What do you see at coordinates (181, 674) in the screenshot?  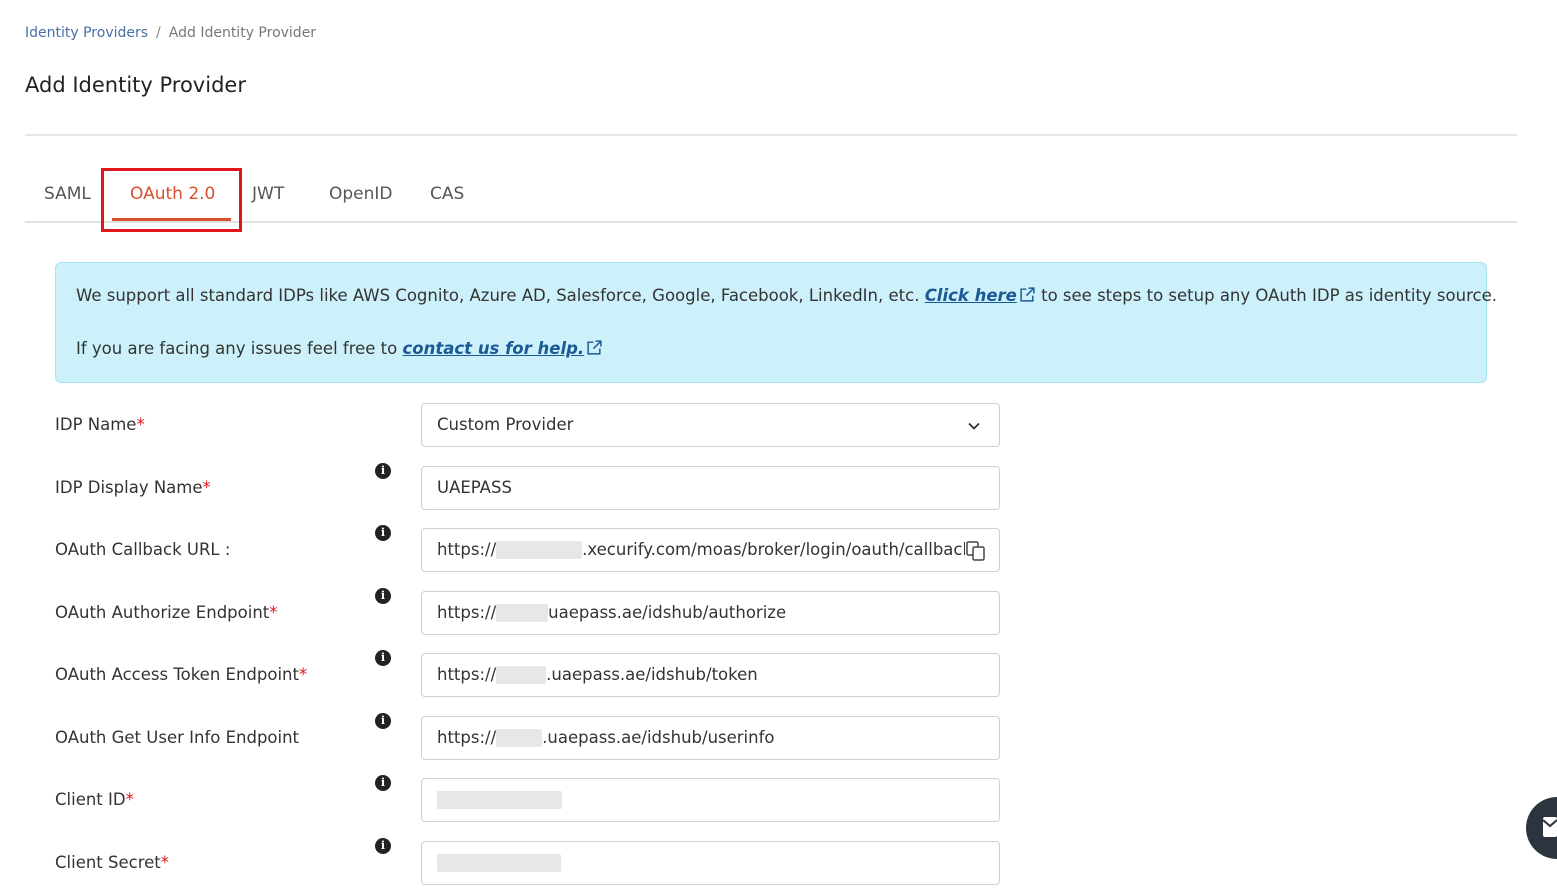 I see `token-endpoint-label: OAuth Access Token Endpoint*` at bounding box center [181, 674].